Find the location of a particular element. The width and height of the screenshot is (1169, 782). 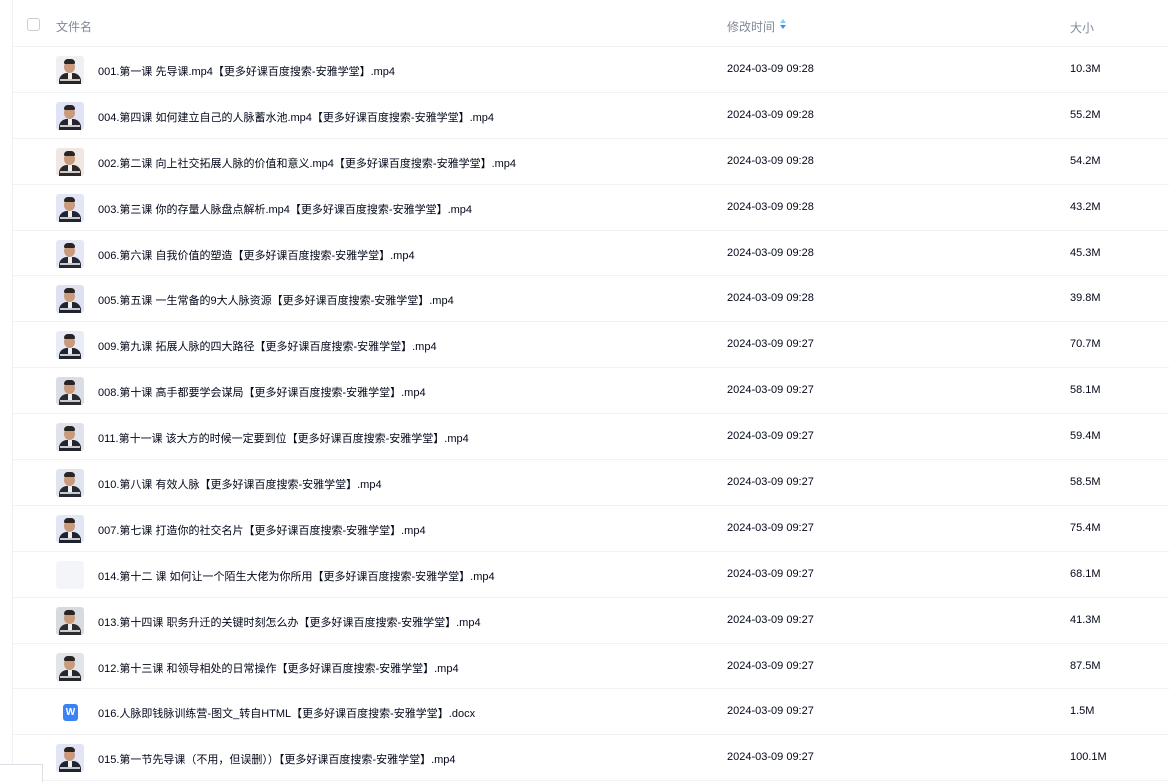

file-name: 006.第六课 自我价值的塑造【更多好课百度搜索-安雅学堂】.mp4 is located at coordinates (256, 255).